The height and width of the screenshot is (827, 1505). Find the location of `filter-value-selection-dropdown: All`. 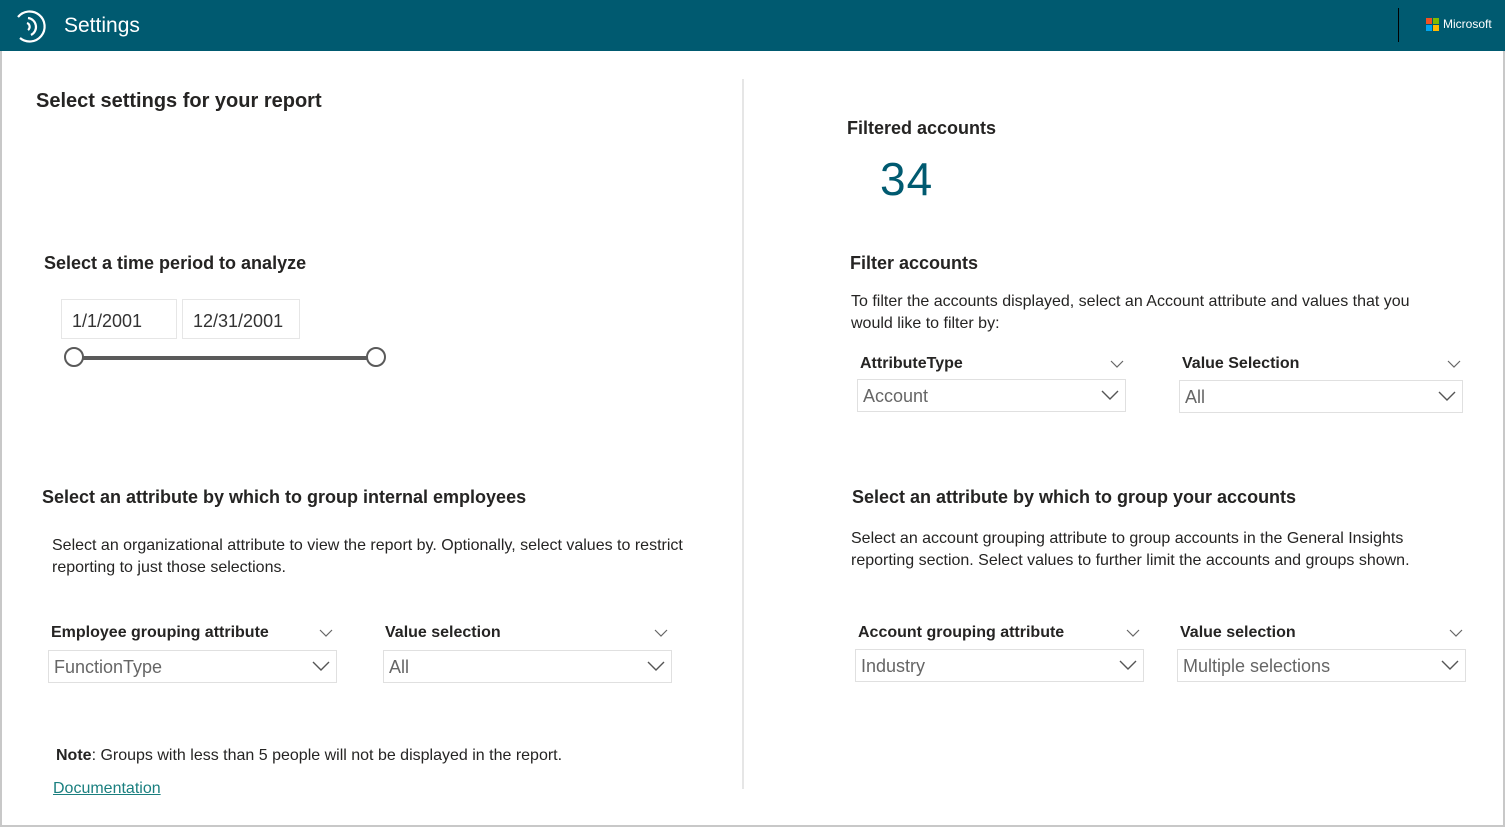

filter-value-selection-dropdown: All is located at coordinates (1321, 396).